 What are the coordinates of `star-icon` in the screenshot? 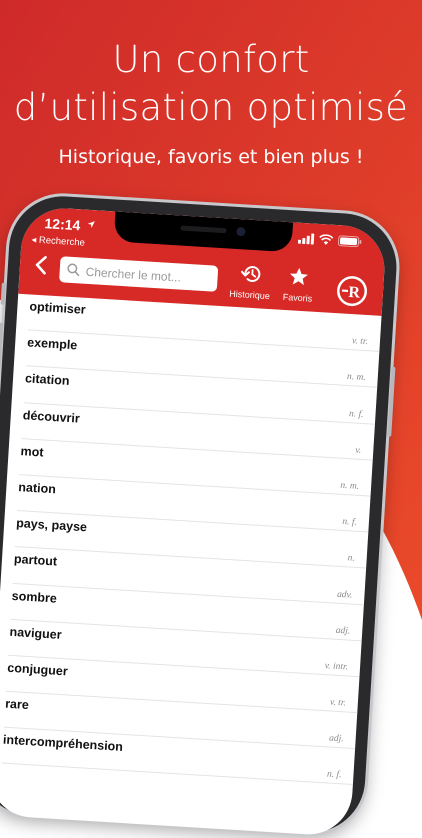 It's located at (298, 276).